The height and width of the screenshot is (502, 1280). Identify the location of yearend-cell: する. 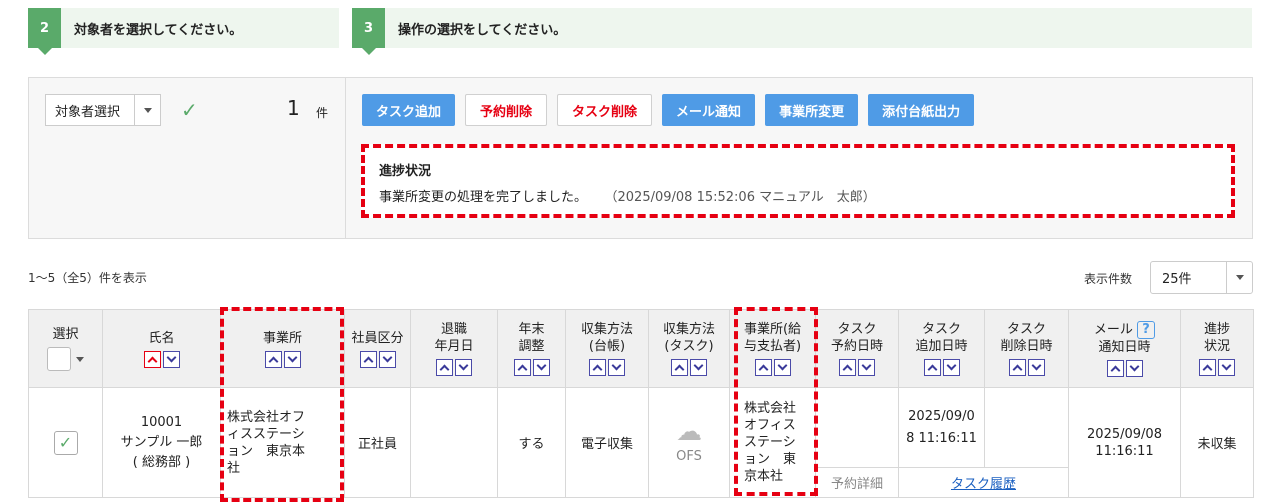
(531, 442).